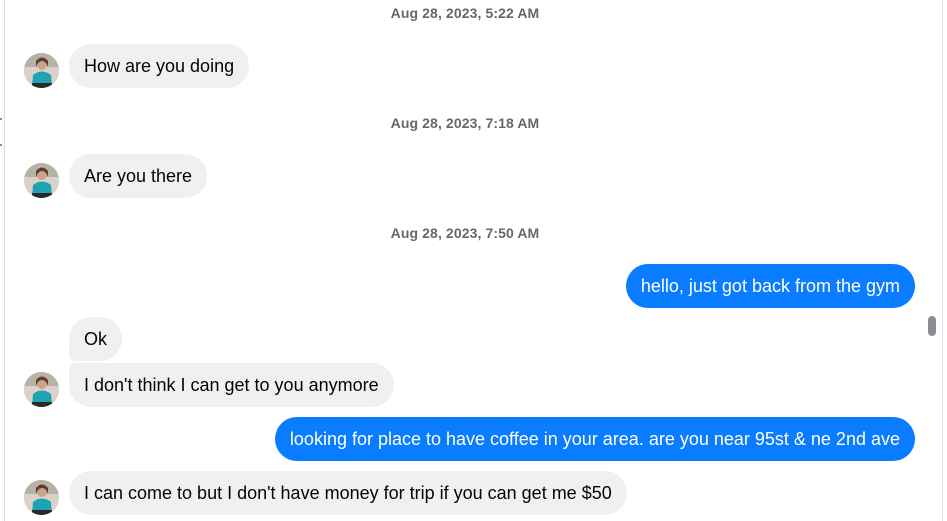 Image resolution: width=947 pixels, height=521 pixels. What do you see at coordinates (159, 66) in the screenshot?
I see `incoming-message-bubble: How are you doing` at bounding box center [159, 66].